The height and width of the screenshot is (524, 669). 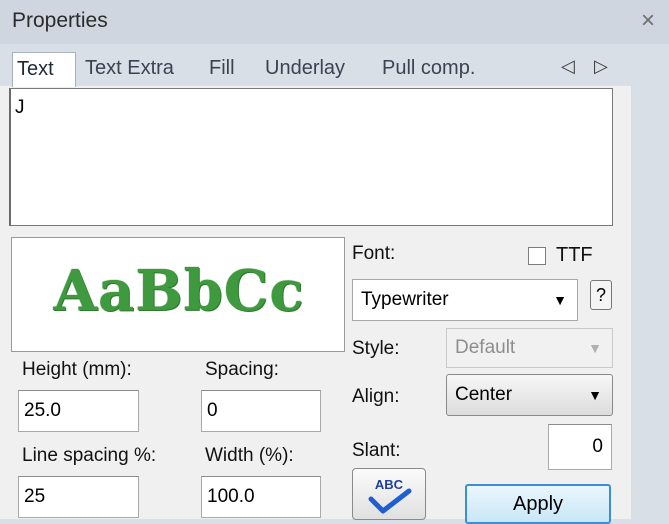 I want to click on tab-text-extra: Text Extra, so click(x=129, y=69).